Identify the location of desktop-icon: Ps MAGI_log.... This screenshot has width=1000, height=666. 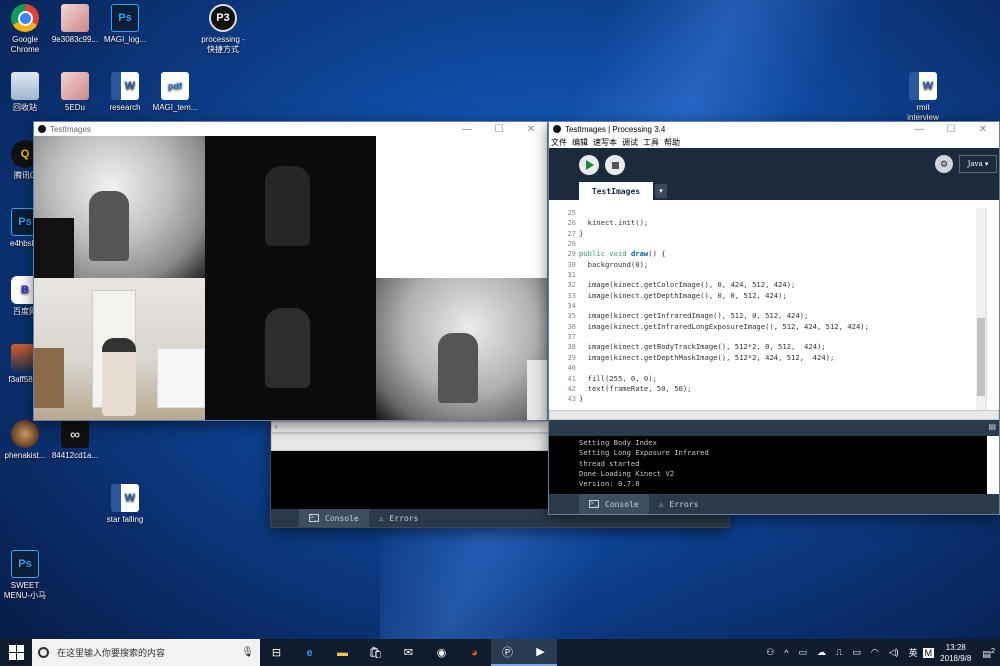
(125, 24).